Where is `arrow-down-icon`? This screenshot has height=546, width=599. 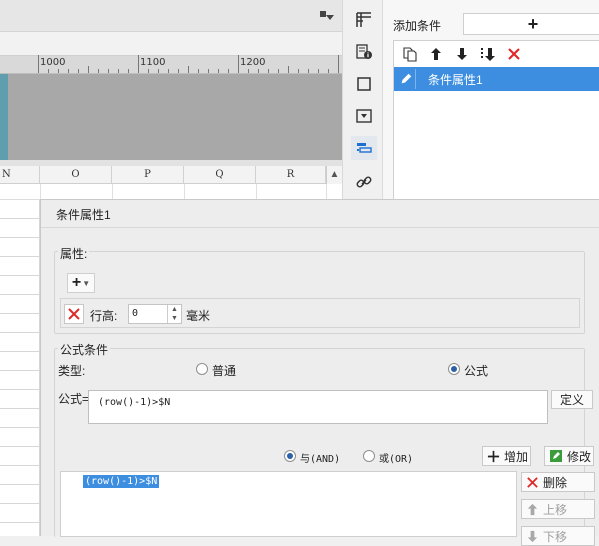 arrow-down-icon is located at coordinates (532, 536).